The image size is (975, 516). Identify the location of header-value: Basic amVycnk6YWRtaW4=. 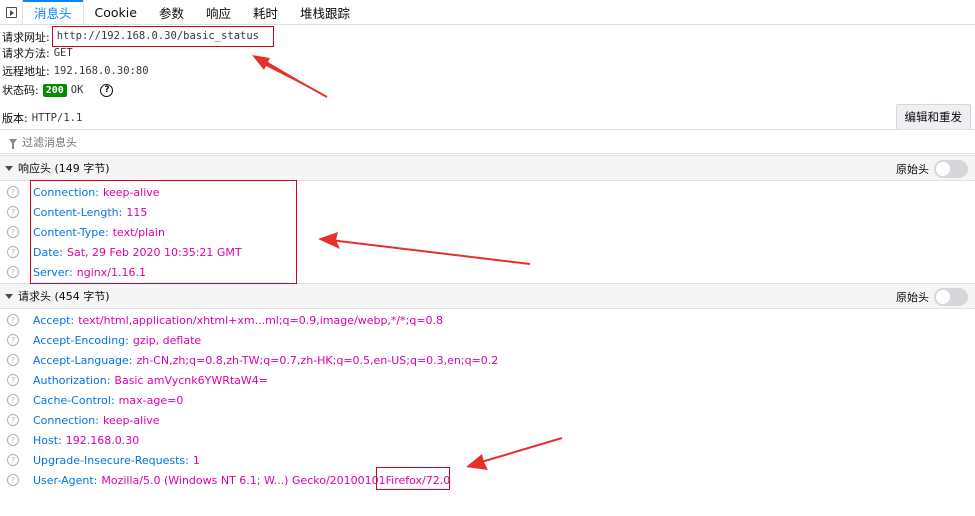
(191, 380).